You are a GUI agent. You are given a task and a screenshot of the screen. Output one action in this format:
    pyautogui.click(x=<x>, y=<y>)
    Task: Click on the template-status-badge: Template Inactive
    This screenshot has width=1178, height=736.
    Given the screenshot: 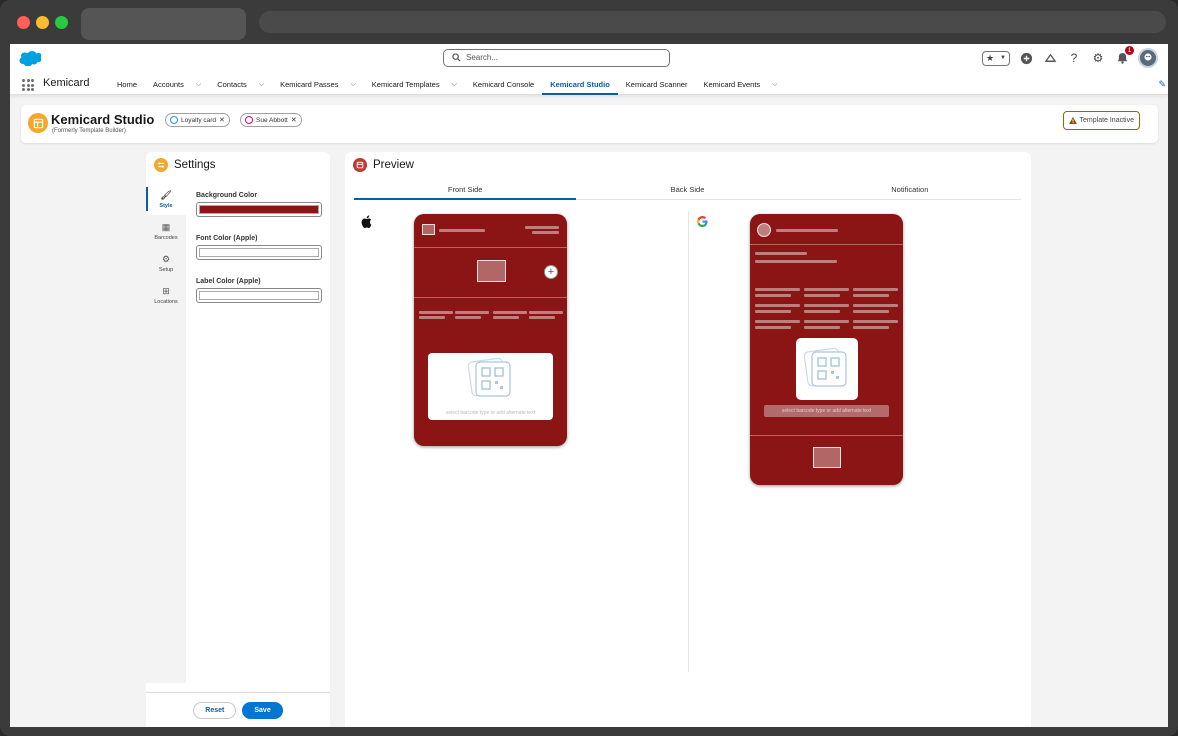 What is the action you would take?
    pyautogui.click(x=1101, y=120)
    